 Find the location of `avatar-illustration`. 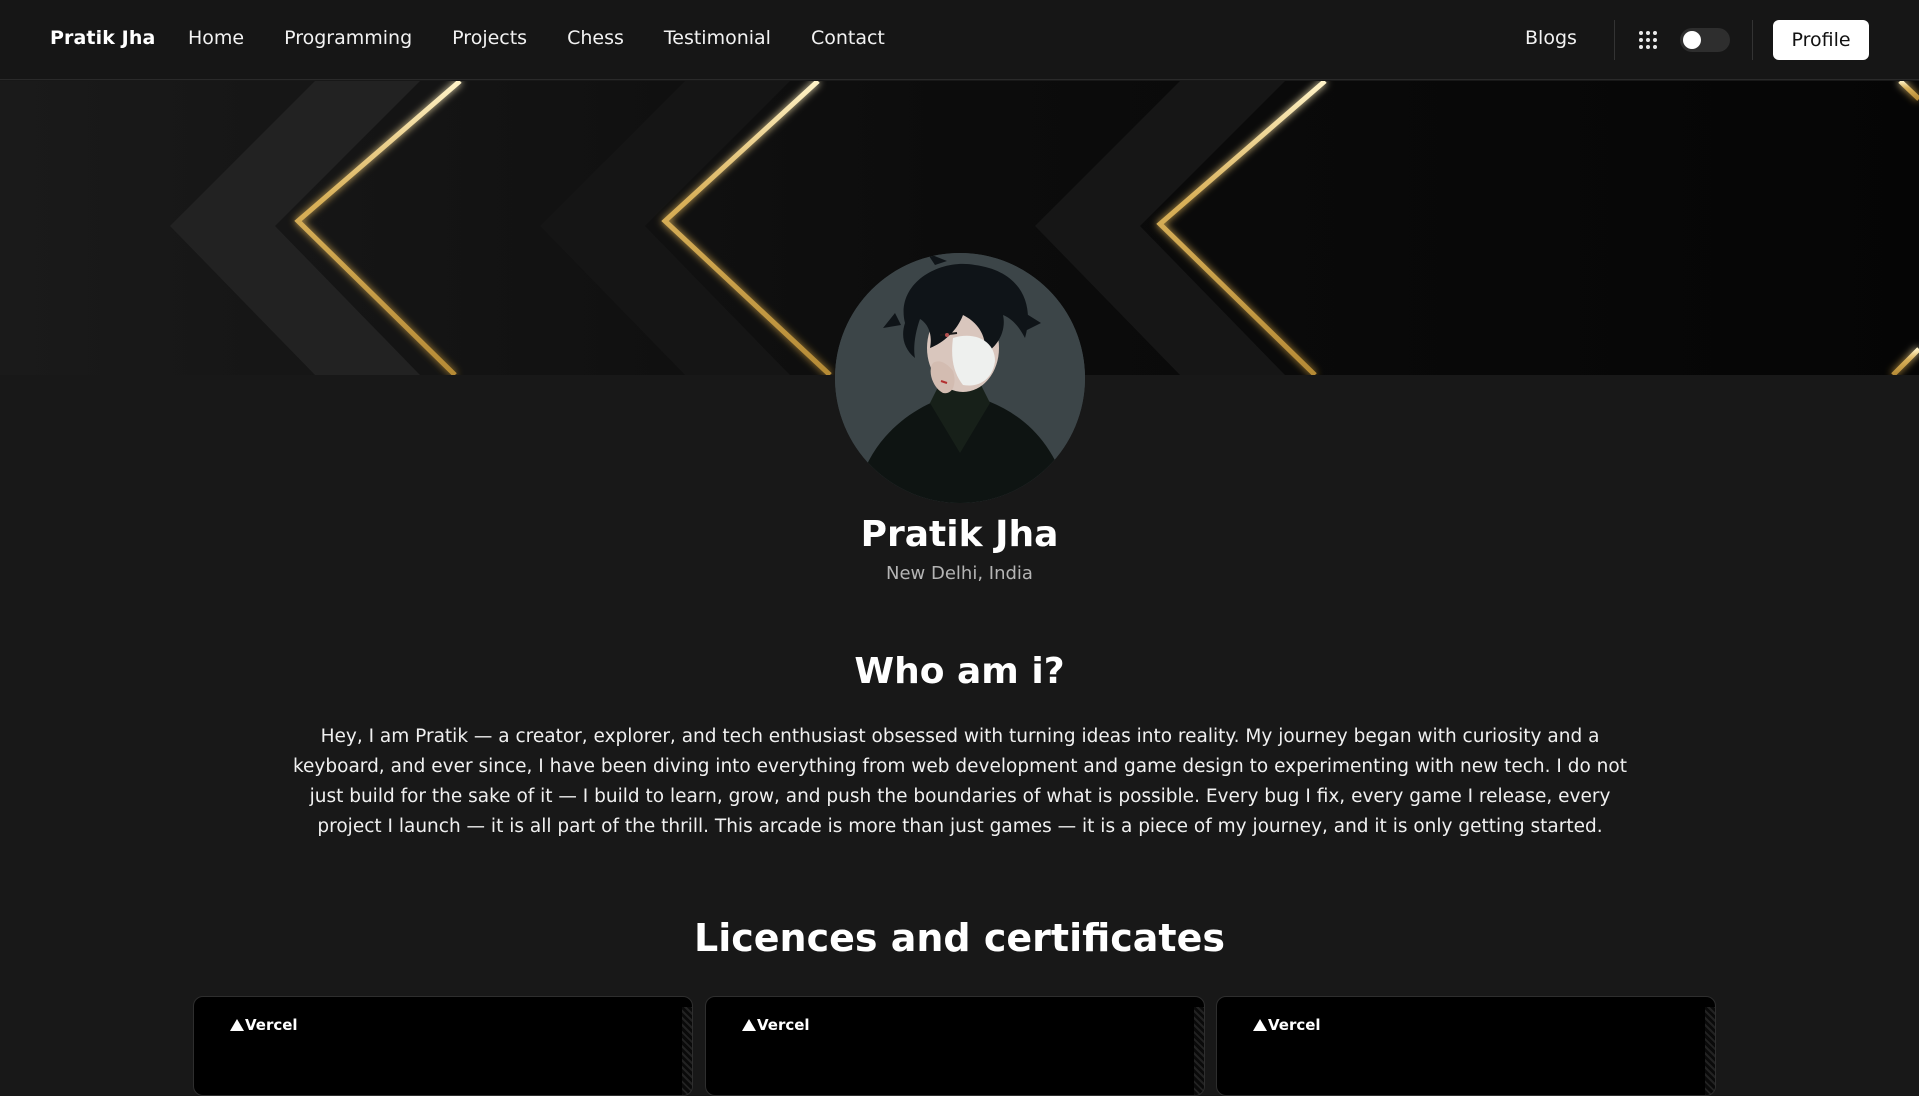

avatar-illustration is located at coordinates (960, 378).